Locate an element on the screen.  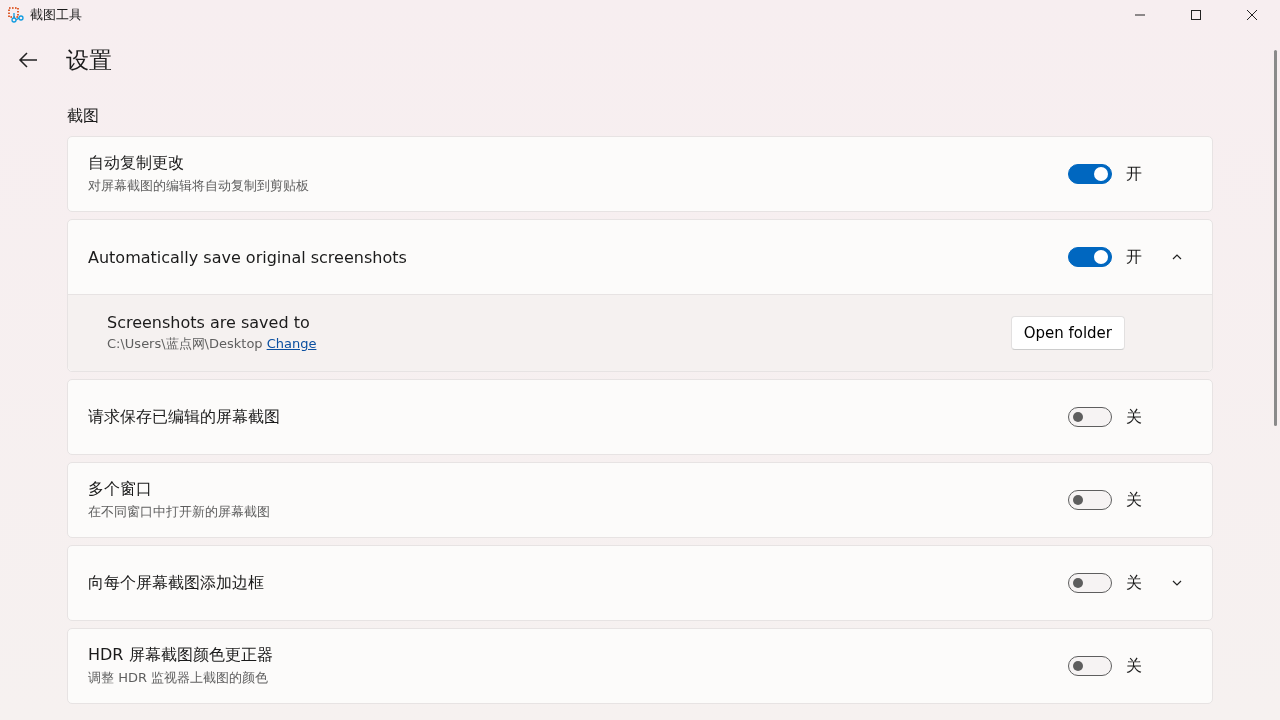
setting-description: 在不同窗口中打开新的屏幕截图 is located at coordinates (179, 512).